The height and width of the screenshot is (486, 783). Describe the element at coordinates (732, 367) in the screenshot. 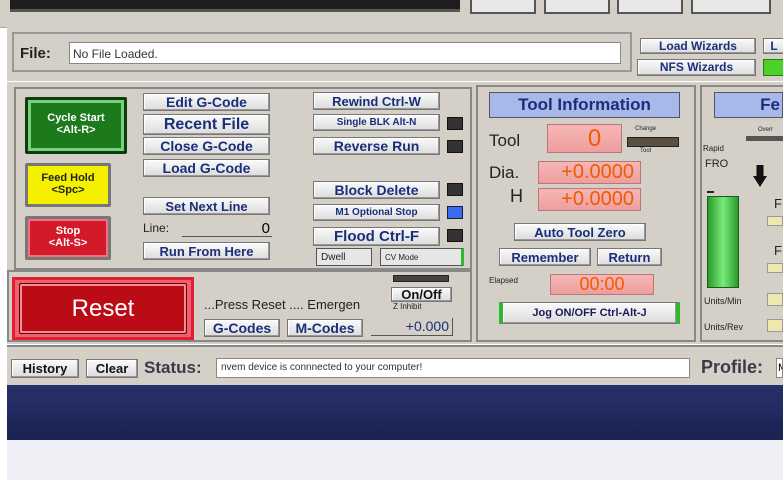

I see `profile-label: Profile:` at that location.